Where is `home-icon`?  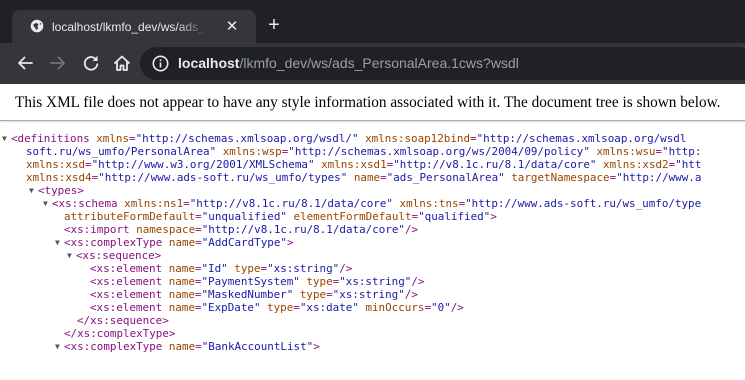 home-icon is located at coordinates (122, 63).